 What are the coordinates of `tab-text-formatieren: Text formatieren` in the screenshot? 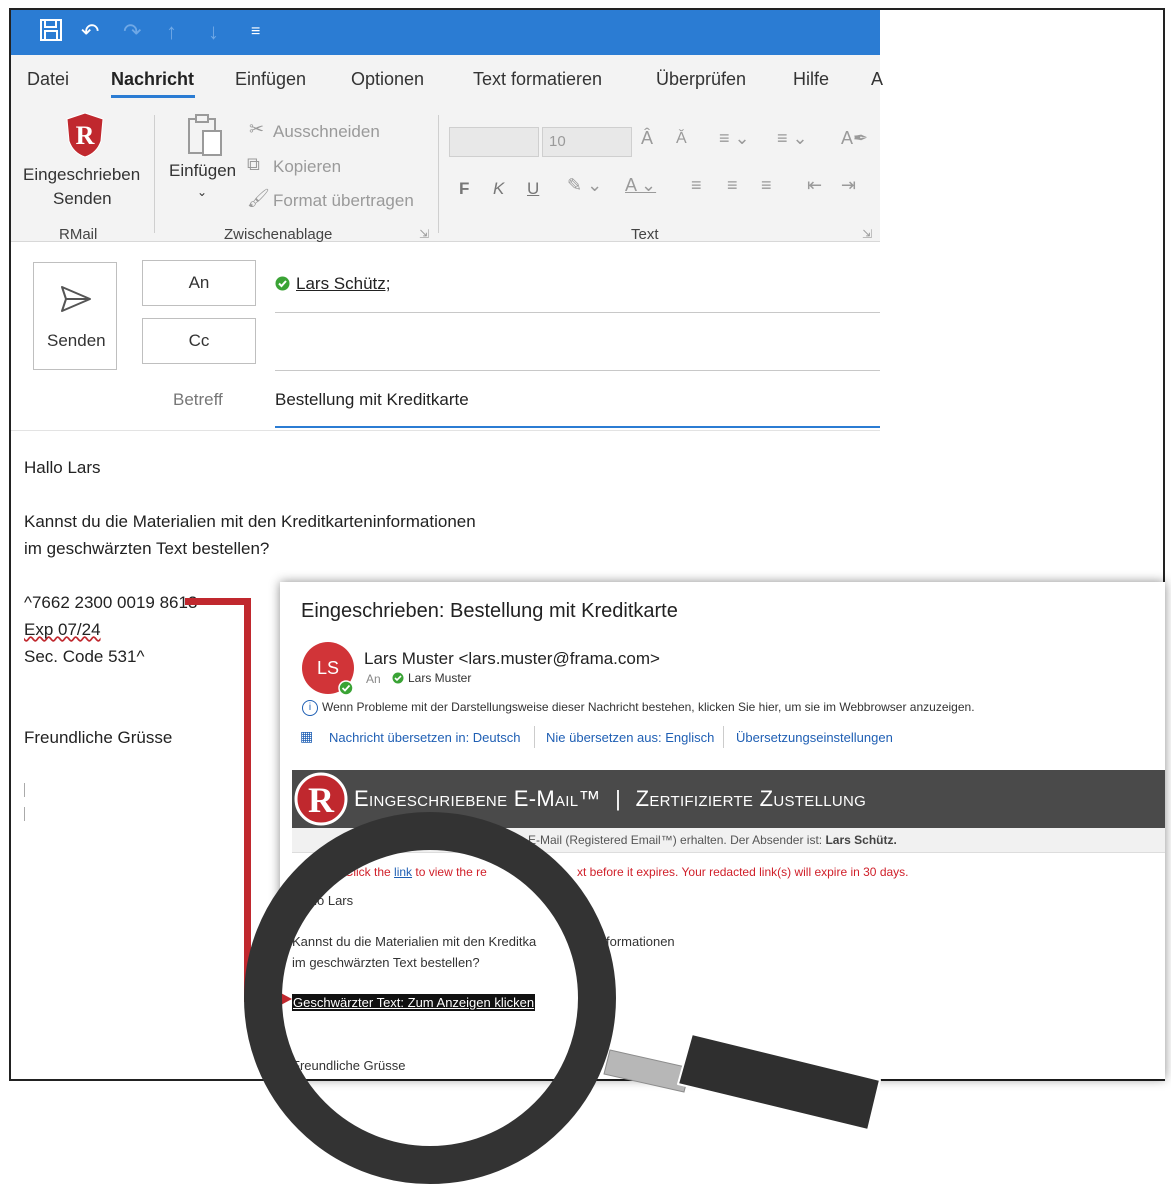 It's located at (537, 79).